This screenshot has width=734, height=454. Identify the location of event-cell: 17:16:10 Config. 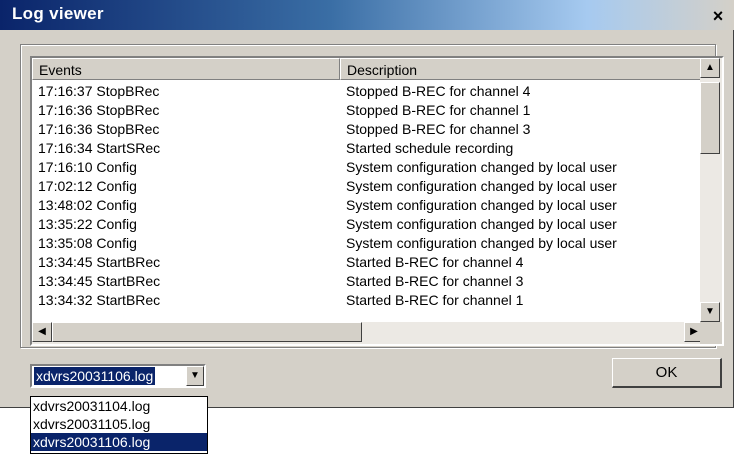
(87, 167).